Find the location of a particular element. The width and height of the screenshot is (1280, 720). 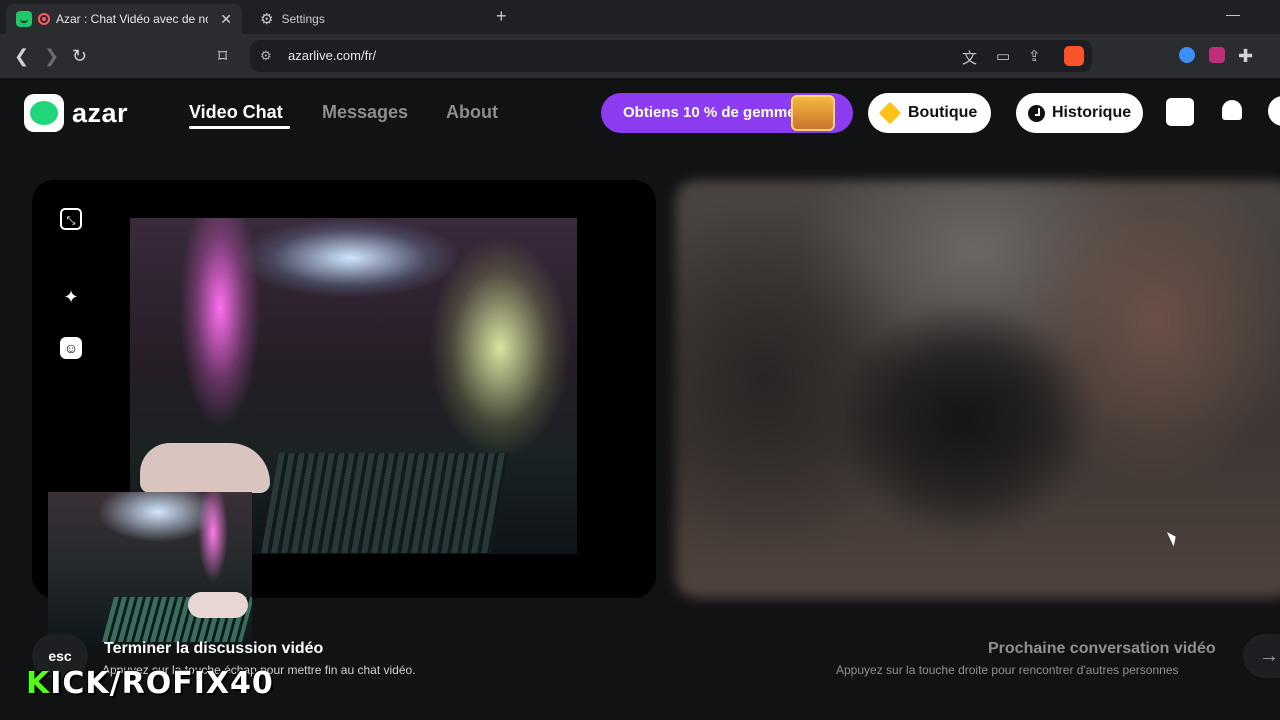

back-arrow-icon: ❮ is located at coordinates (21, 56).